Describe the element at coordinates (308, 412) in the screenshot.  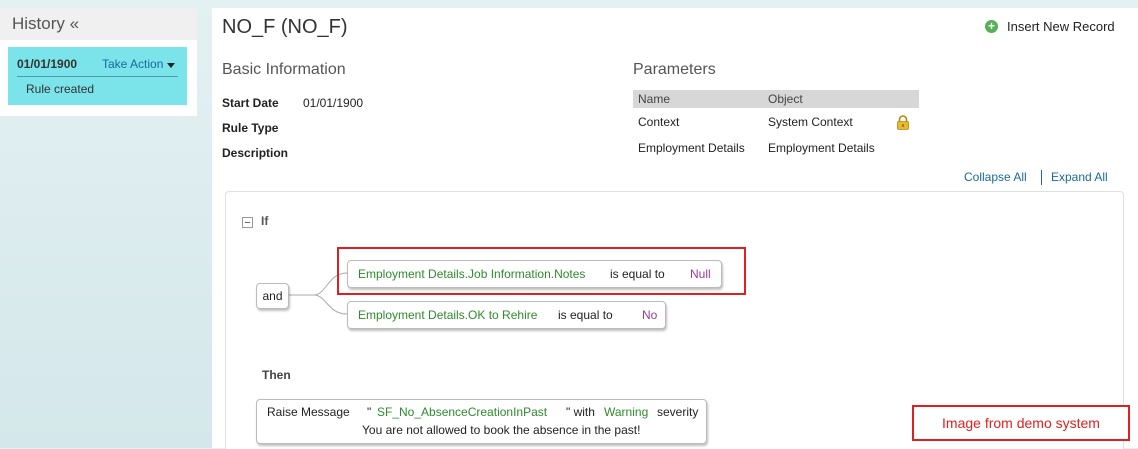
I see `action-name: Raise Message` at that location.